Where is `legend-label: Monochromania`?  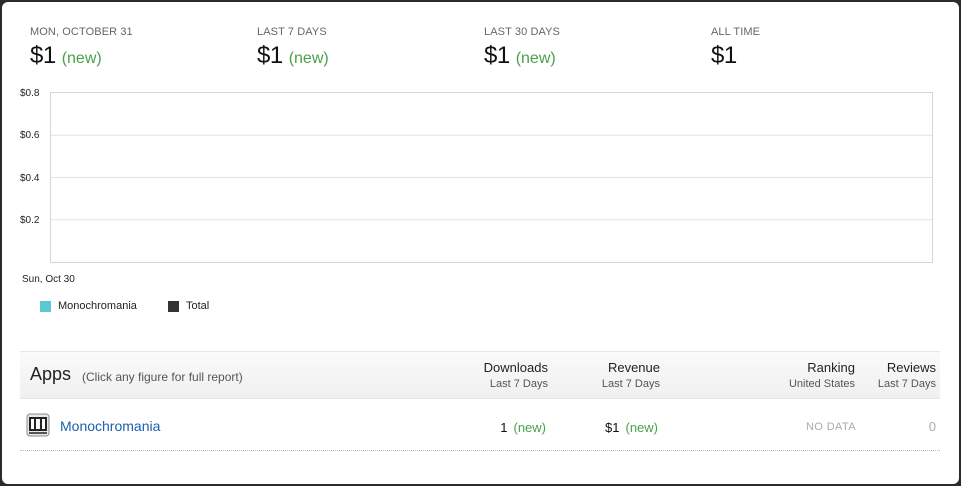 legend-label: Monochromania is located at coordinates (97, 306).